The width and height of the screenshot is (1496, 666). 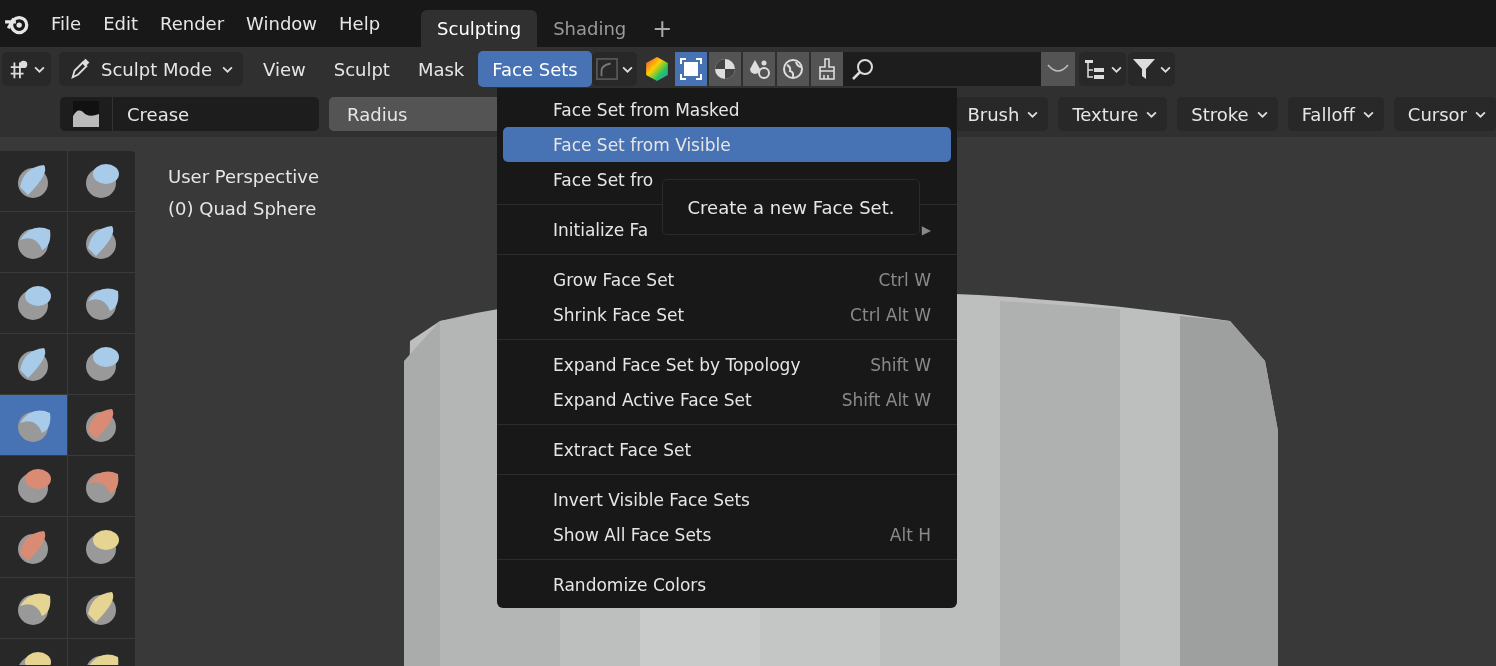 I want to click on paint-button, so click(x=826, y=69).